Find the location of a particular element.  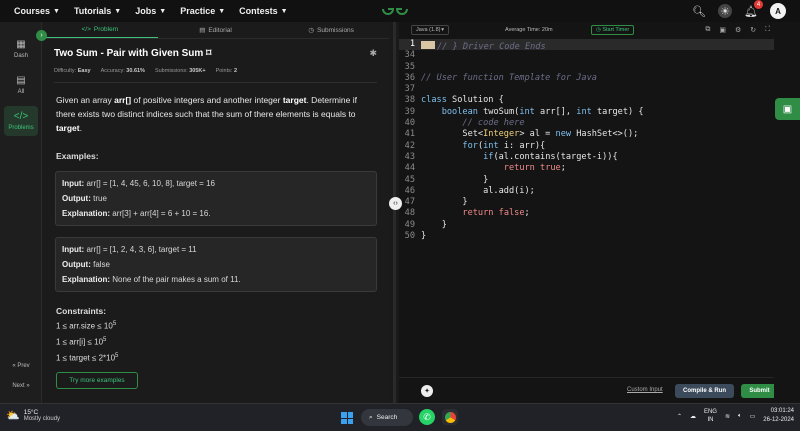

submit-button: Submit is located at coordinates (759, 391).